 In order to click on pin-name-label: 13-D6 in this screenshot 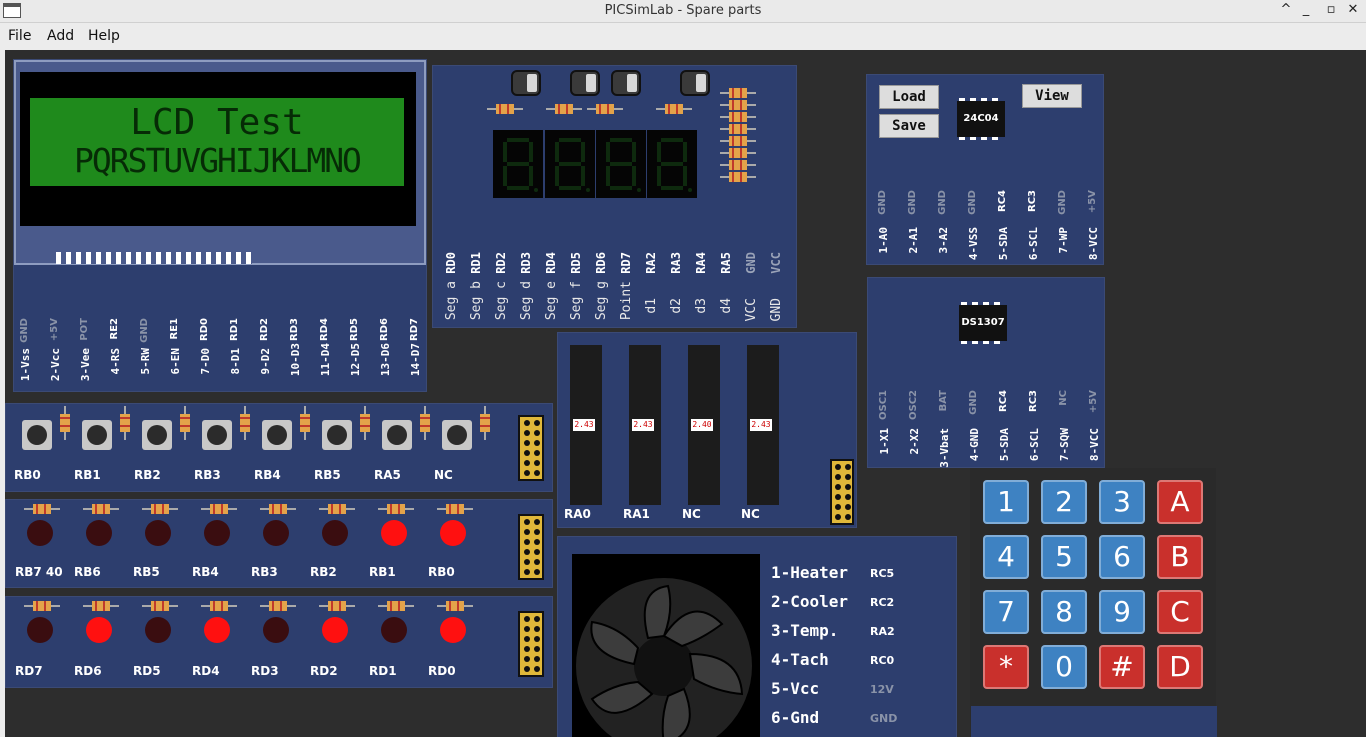, I will do `click(385, 360)`.